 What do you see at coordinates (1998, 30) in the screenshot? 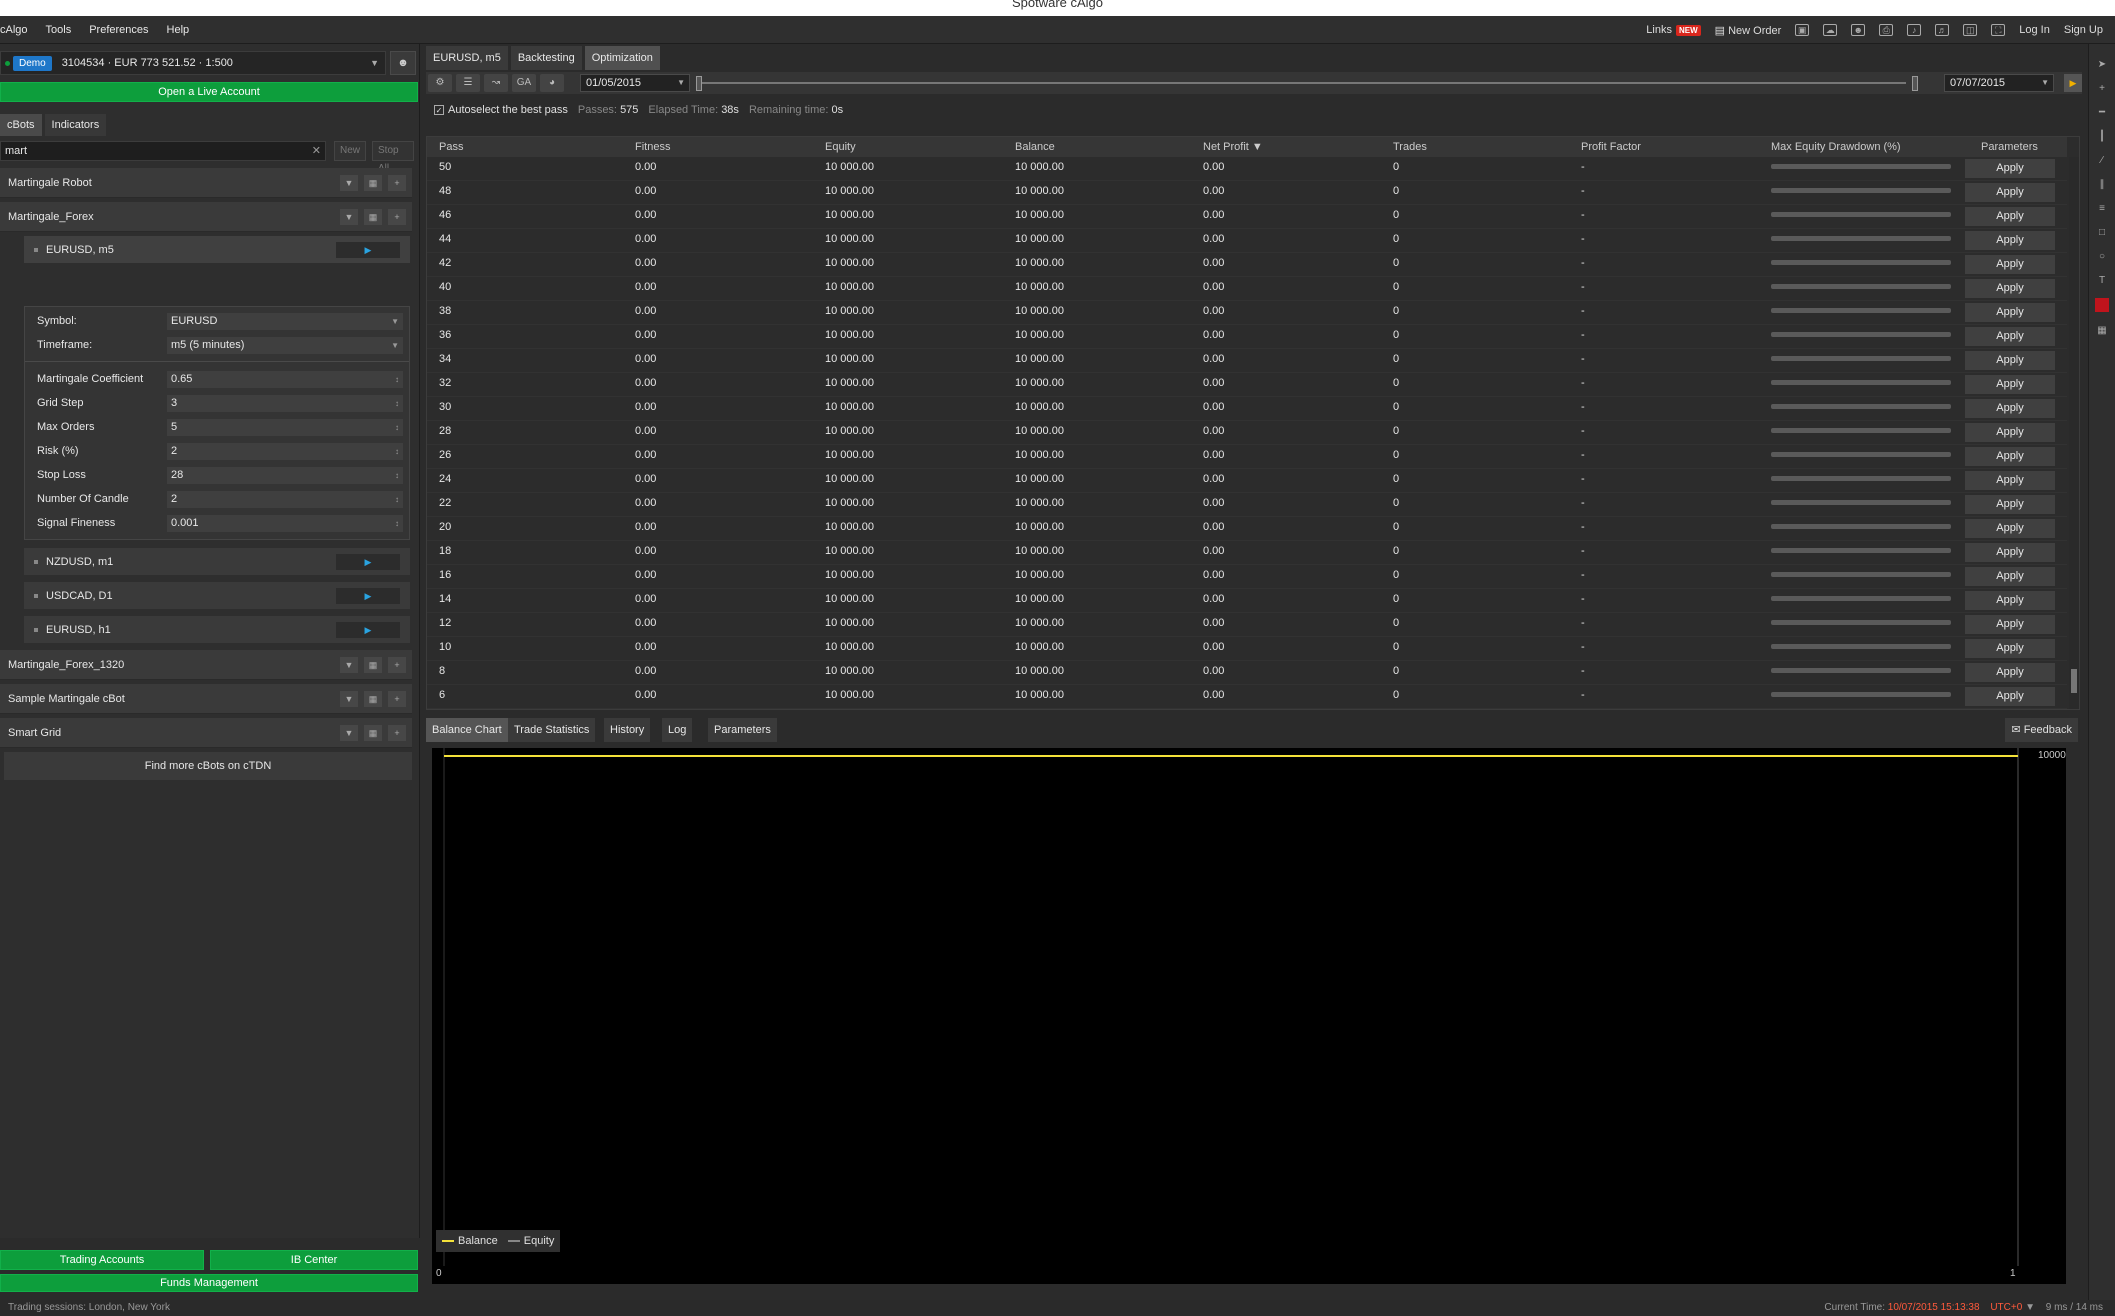
I see `fullscreen-icon: ⛶` at bounding box center [1998, 30].